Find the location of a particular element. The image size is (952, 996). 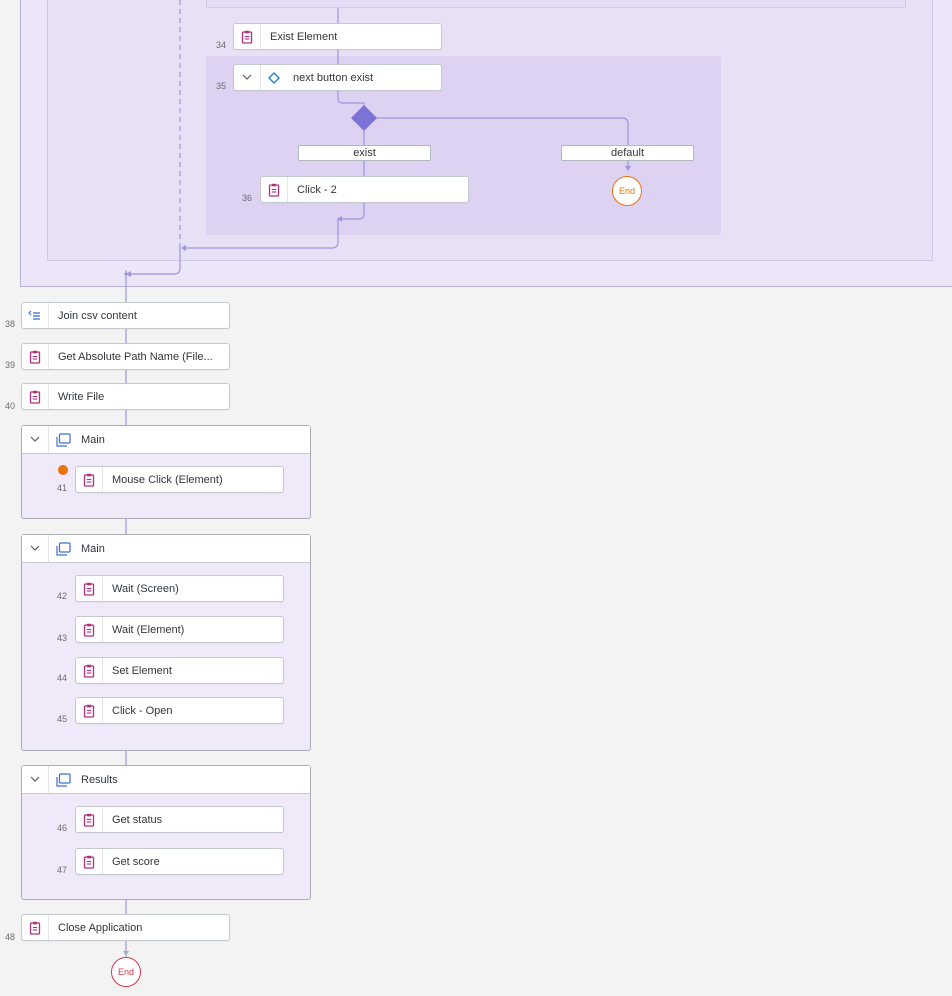

diamond-condition-icon is located at coordinates (274, 77).